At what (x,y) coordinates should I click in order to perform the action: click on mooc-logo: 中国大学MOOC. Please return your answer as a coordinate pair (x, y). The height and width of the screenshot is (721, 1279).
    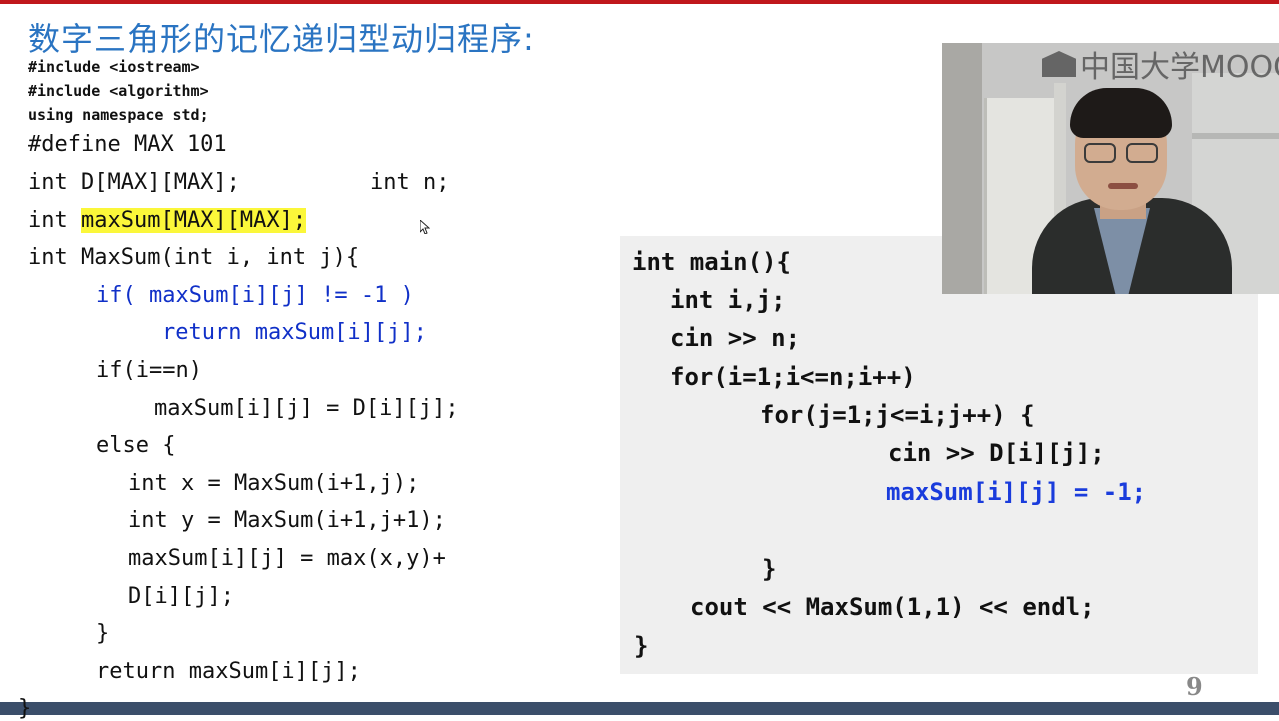
    Looking at the image, I should click on (1160, 65).